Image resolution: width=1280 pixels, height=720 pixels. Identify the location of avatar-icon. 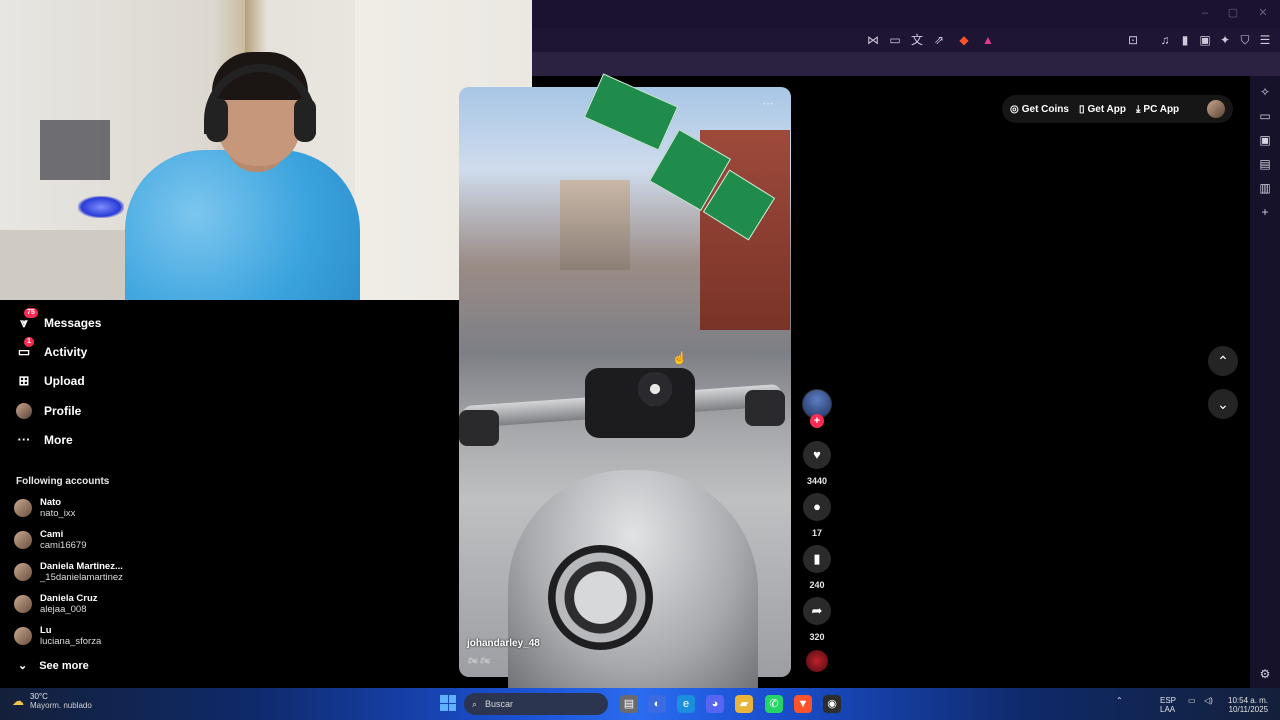
(24, 411).